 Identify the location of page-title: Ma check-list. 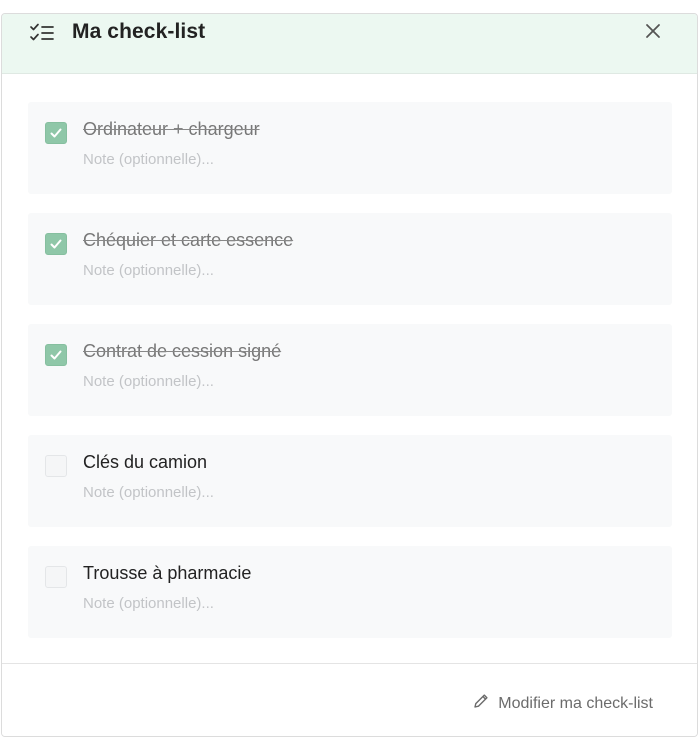
(139, 31).